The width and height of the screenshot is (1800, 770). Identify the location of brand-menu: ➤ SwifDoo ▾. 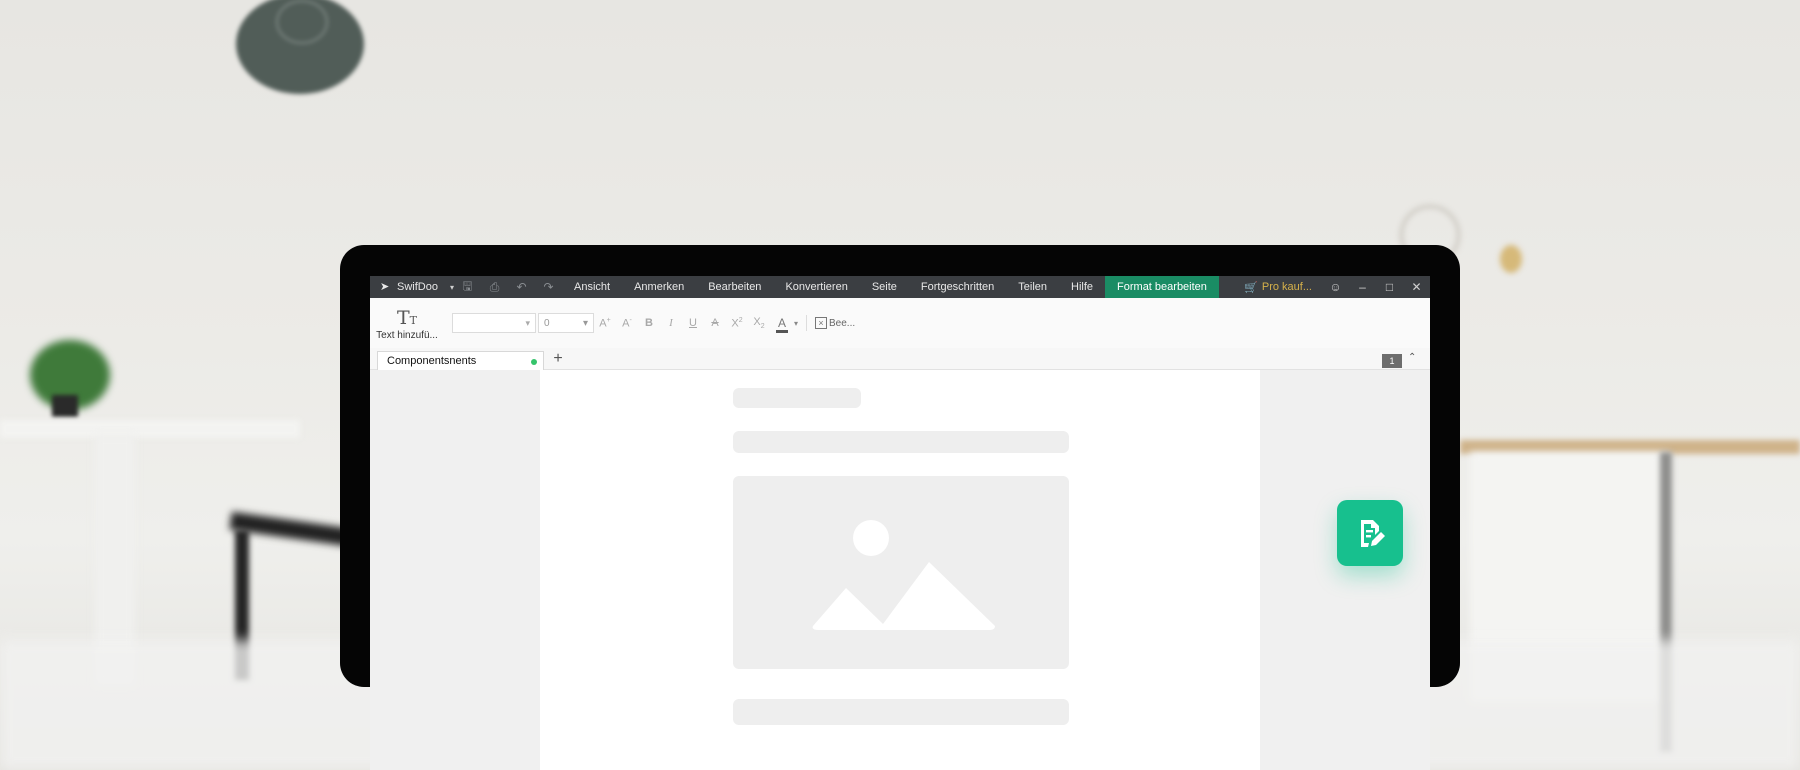
(412, 287).